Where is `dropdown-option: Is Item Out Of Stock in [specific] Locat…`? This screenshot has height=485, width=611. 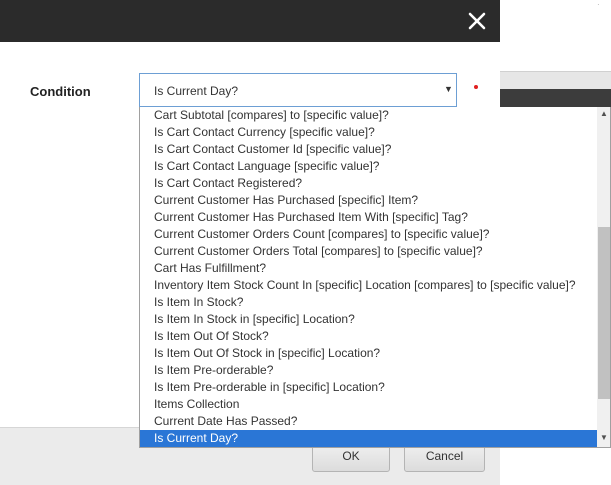 dropdown-option: Is Item Out Of Stock in [specific] Locat… is located at coordinates (368, 353).